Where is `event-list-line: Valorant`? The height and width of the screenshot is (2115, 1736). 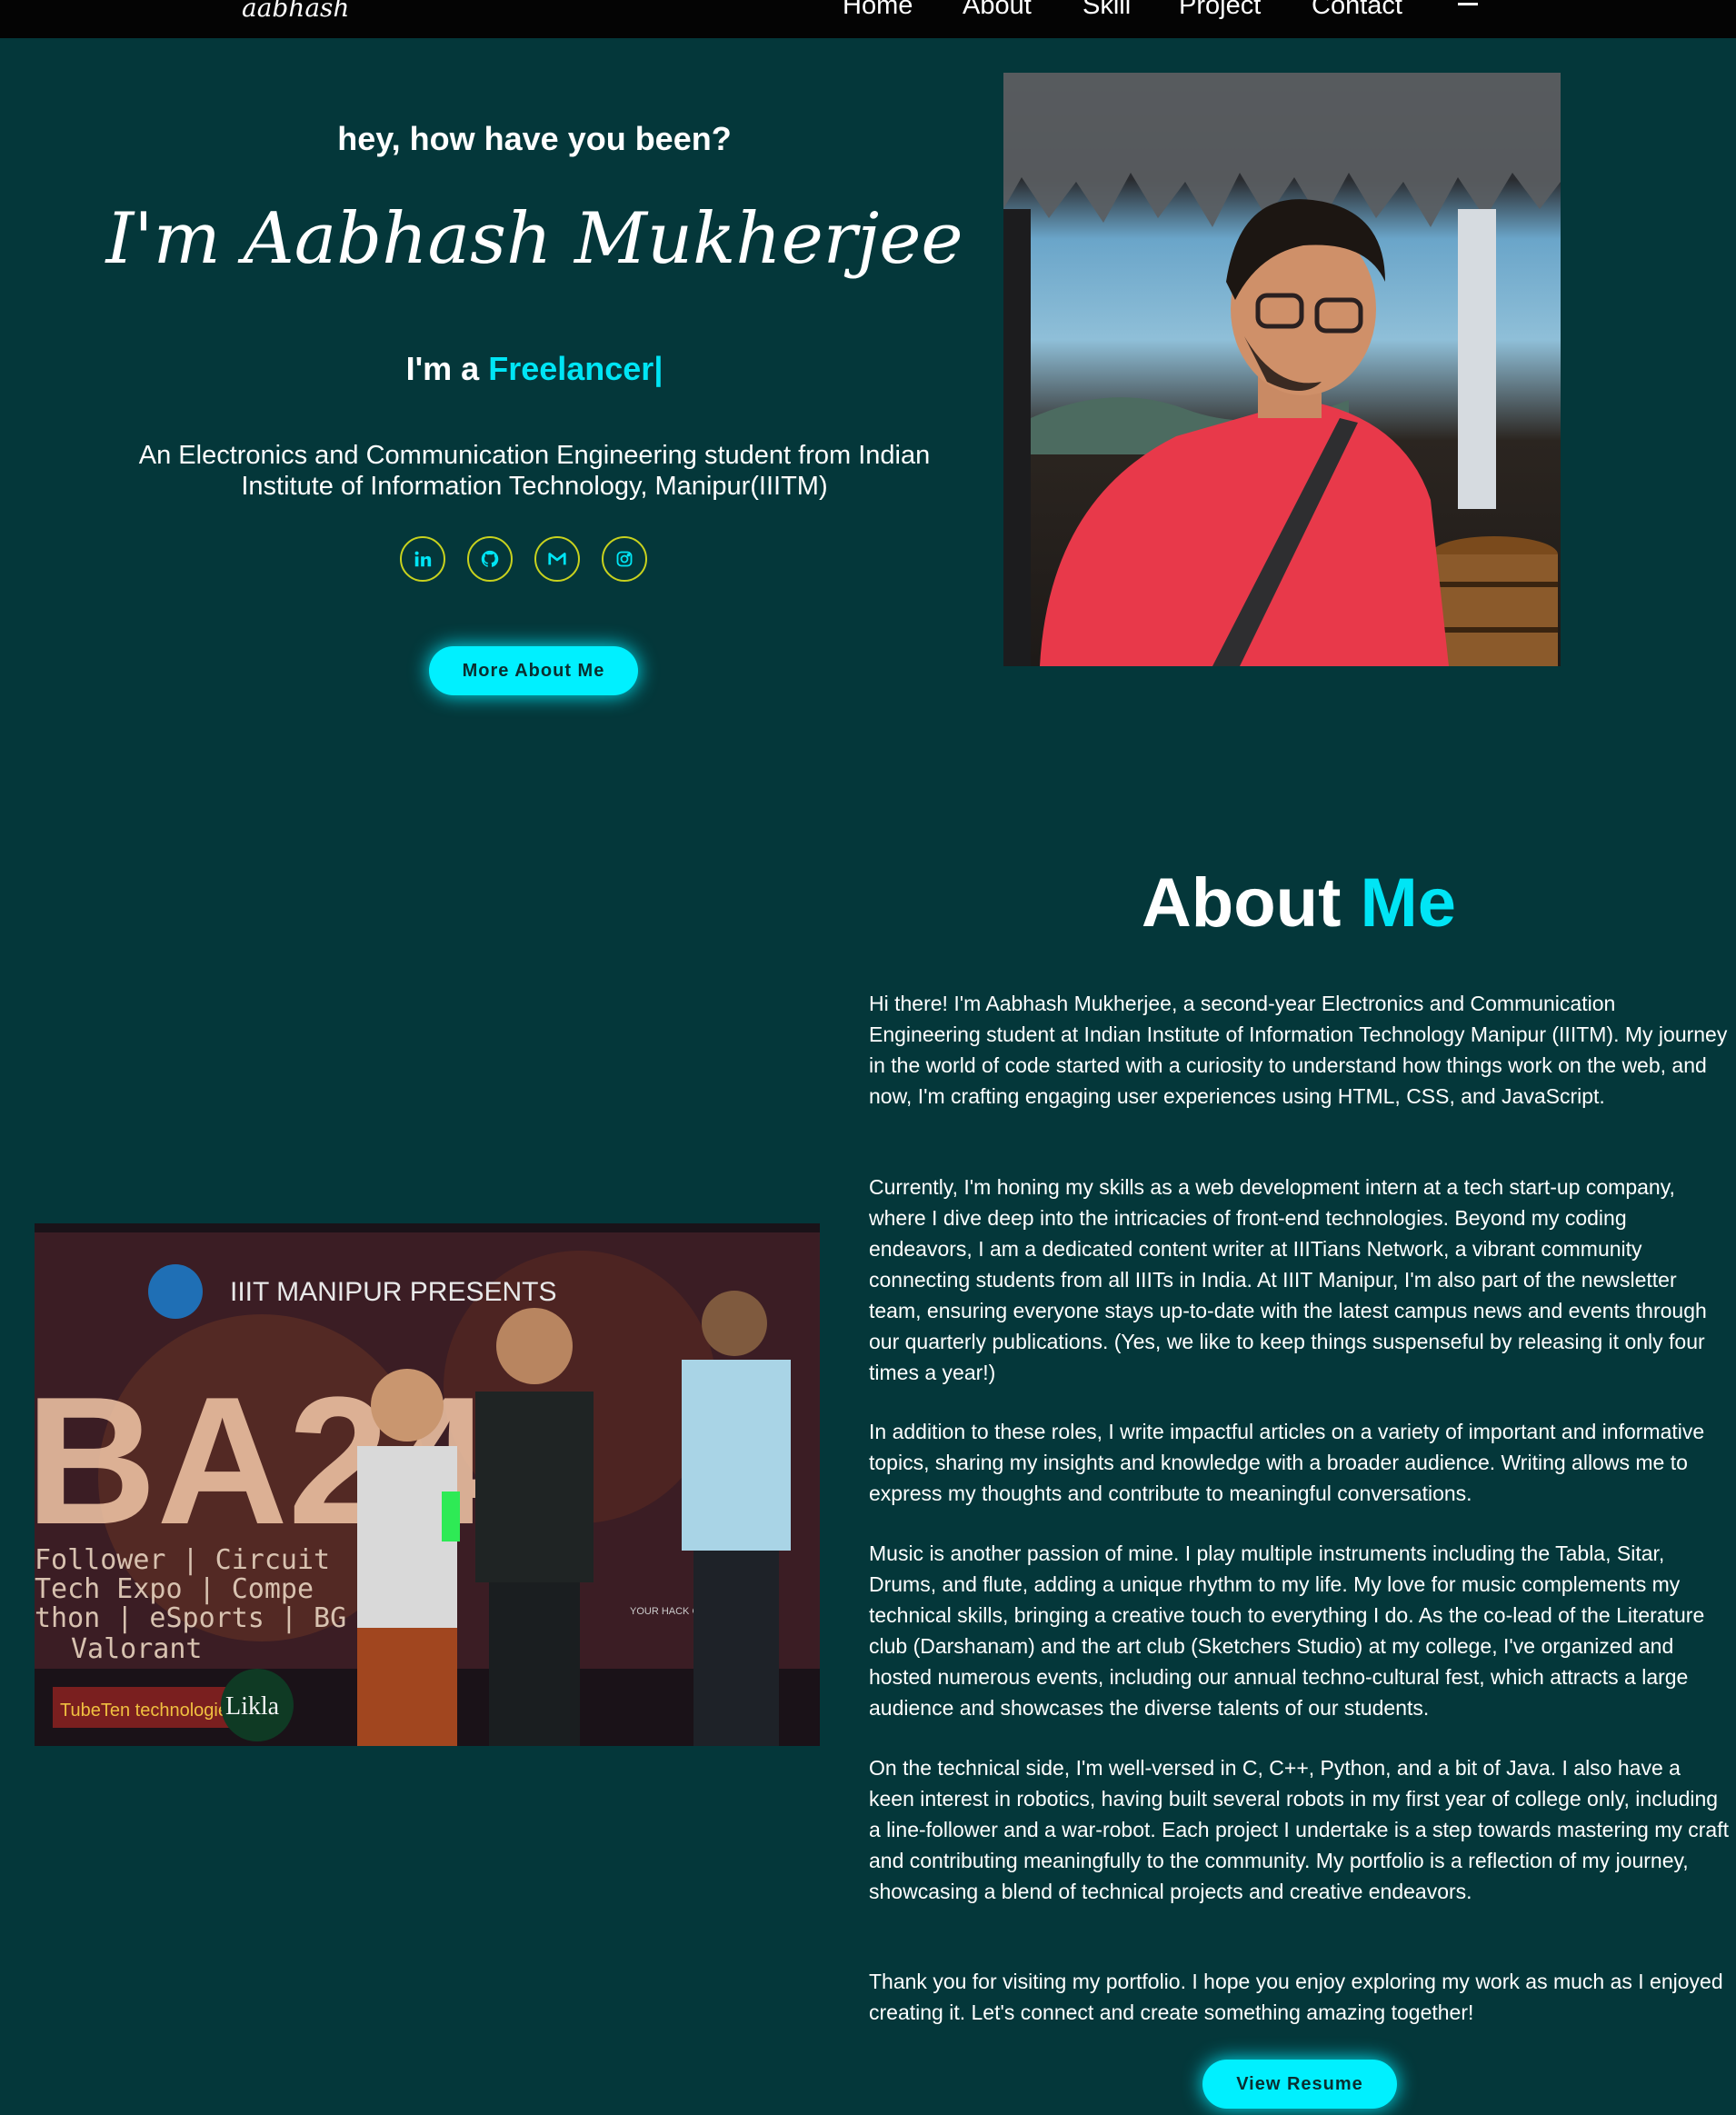
event-list-line: Valorant is located at coordinates (137, 1649).